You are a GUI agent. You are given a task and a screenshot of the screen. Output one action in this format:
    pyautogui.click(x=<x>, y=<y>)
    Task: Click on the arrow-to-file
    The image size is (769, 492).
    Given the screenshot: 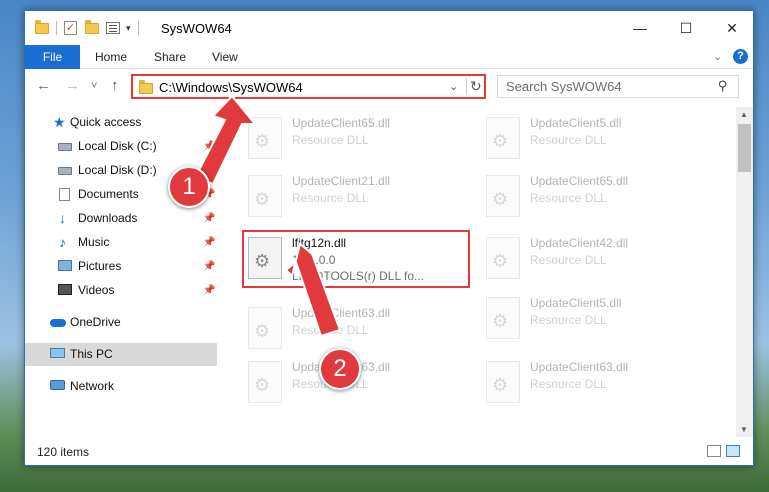 What is the action you would take?
    pyautogui.click(x=313, y=290)
    